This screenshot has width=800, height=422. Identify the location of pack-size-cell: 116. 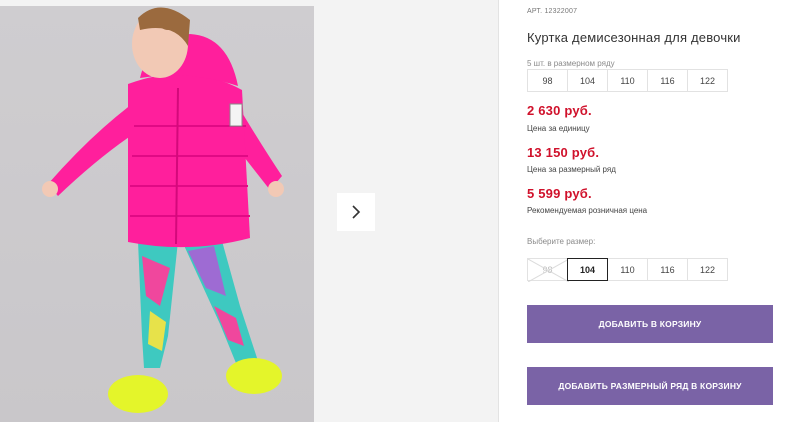
(667, 80).